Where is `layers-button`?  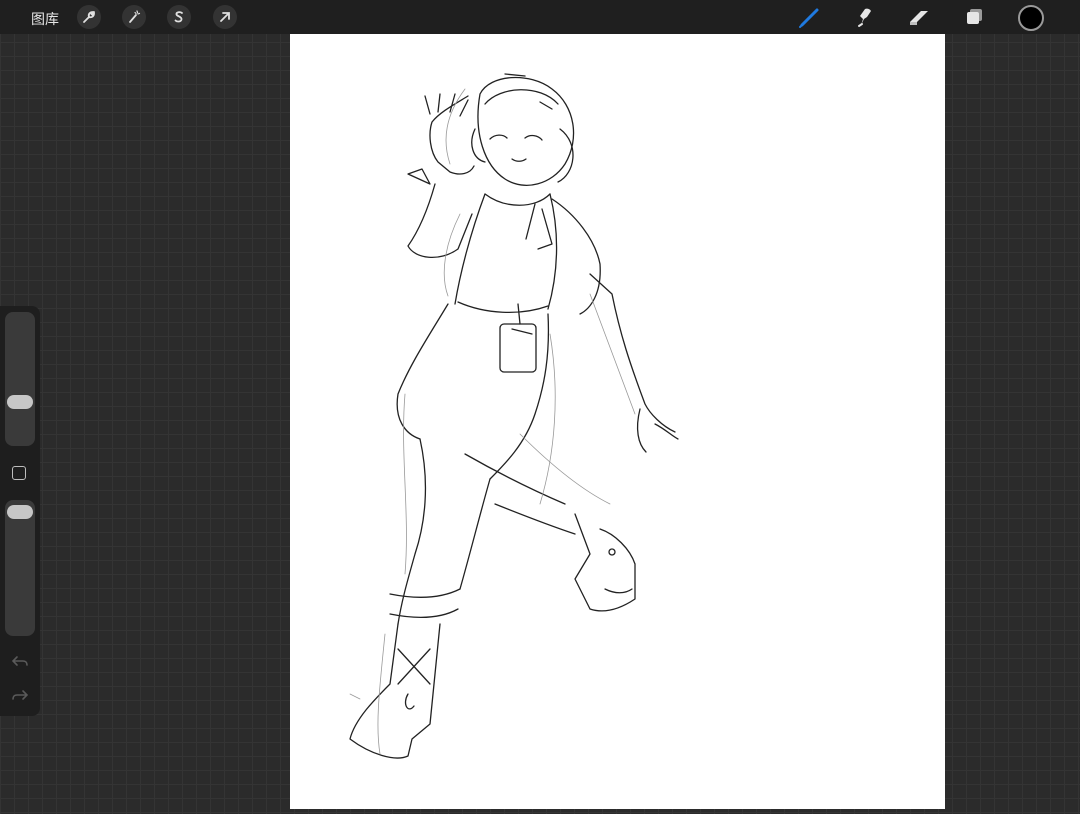 layers-button is located at coordinates (975, 17).